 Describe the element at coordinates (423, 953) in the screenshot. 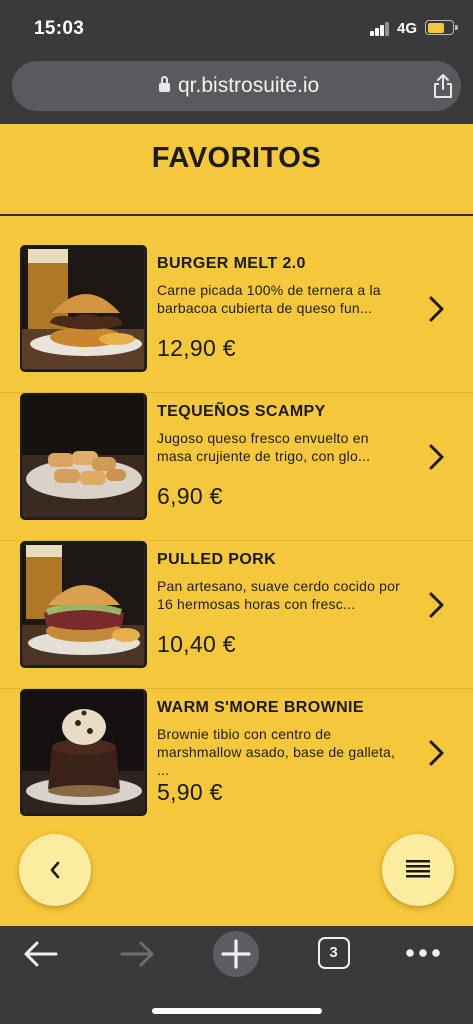

I see `more-dots-icon` at that location.